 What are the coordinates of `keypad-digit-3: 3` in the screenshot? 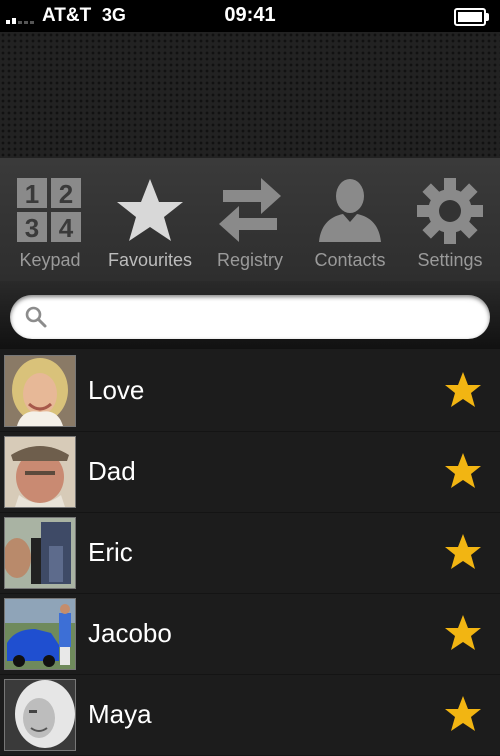 It's located at (32, 228).